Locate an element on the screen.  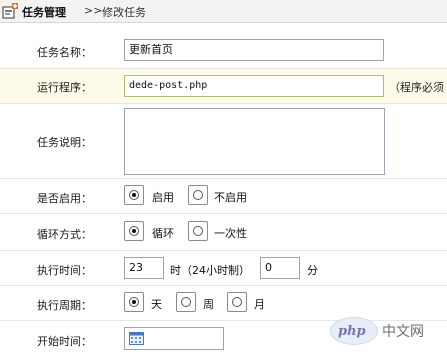
exec-cycle-radio-group: 天 周 月 is located at coordinates (204, 303).